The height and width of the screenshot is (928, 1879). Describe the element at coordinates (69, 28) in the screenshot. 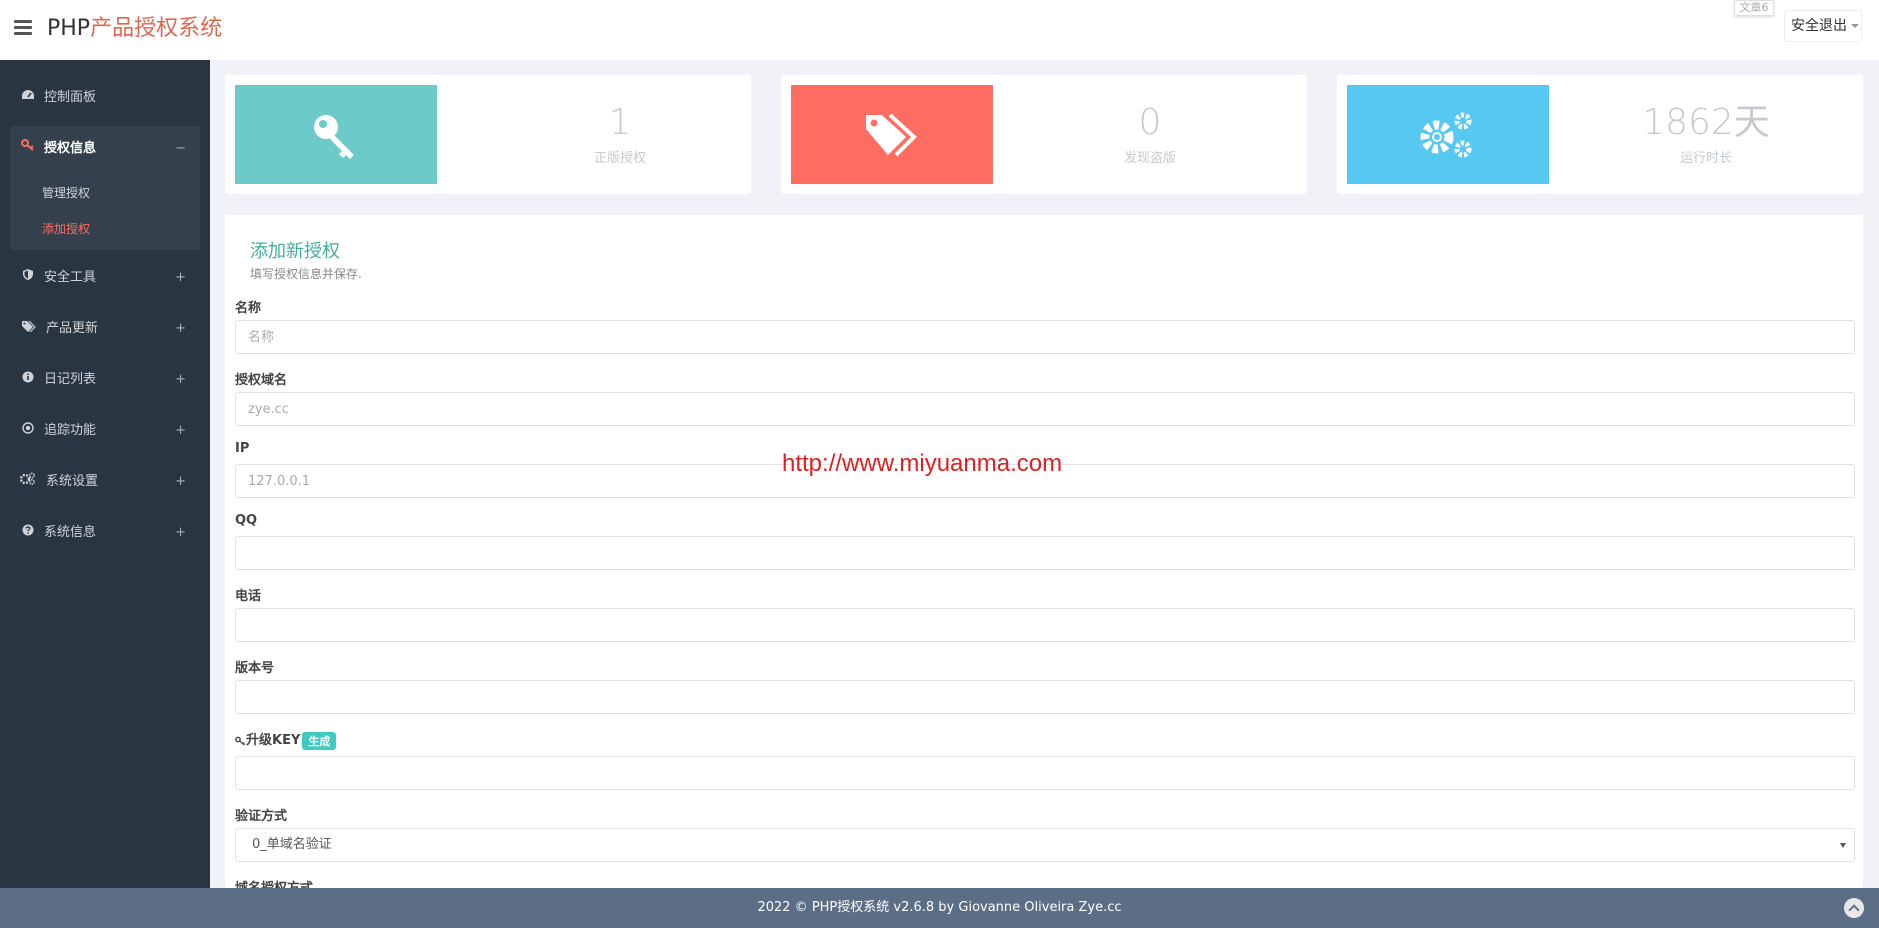

I see `brand-prefix: PHP` at that location.